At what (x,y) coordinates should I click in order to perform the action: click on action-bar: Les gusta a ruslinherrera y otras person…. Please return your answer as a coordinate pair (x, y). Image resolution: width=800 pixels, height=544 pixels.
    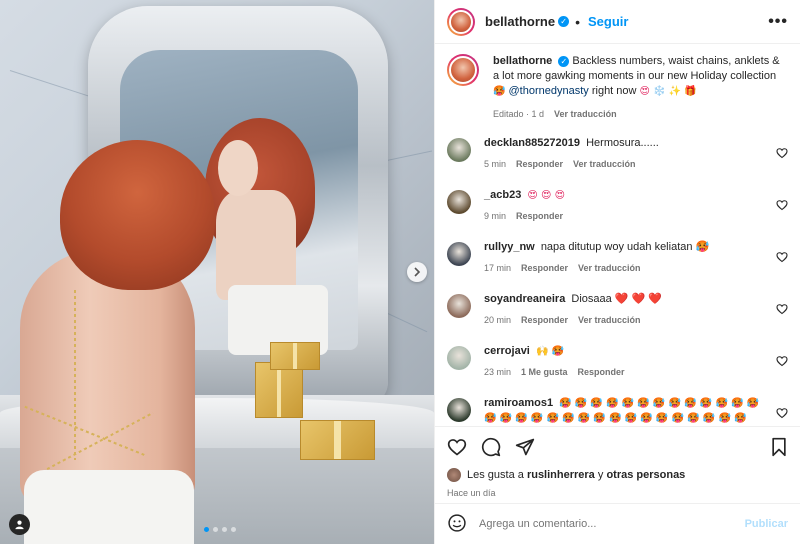
    Looking at the image, I should click on (617, 462).